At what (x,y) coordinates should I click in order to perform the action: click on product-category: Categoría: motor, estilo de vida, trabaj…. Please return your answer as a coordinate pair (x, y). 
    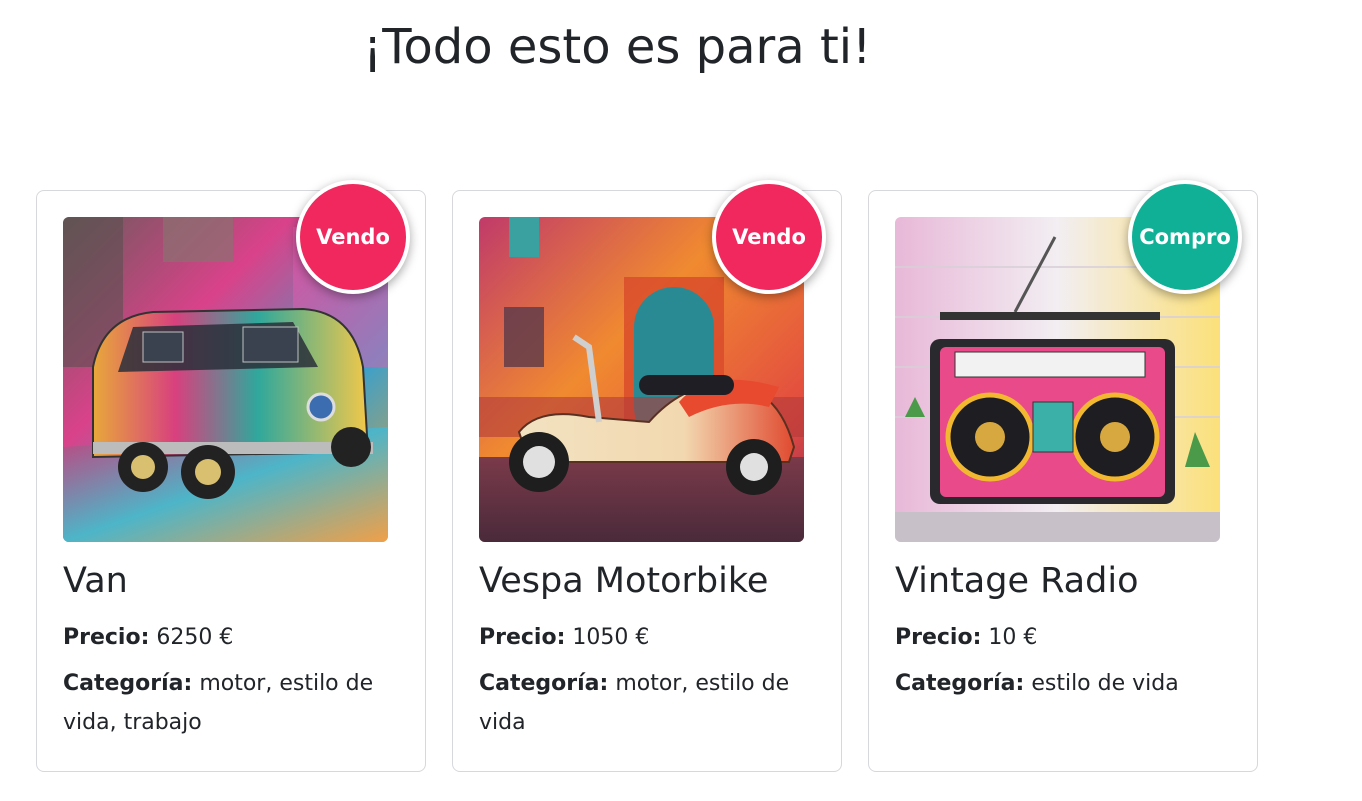
    Looking at the image, I should click on (233, 703).